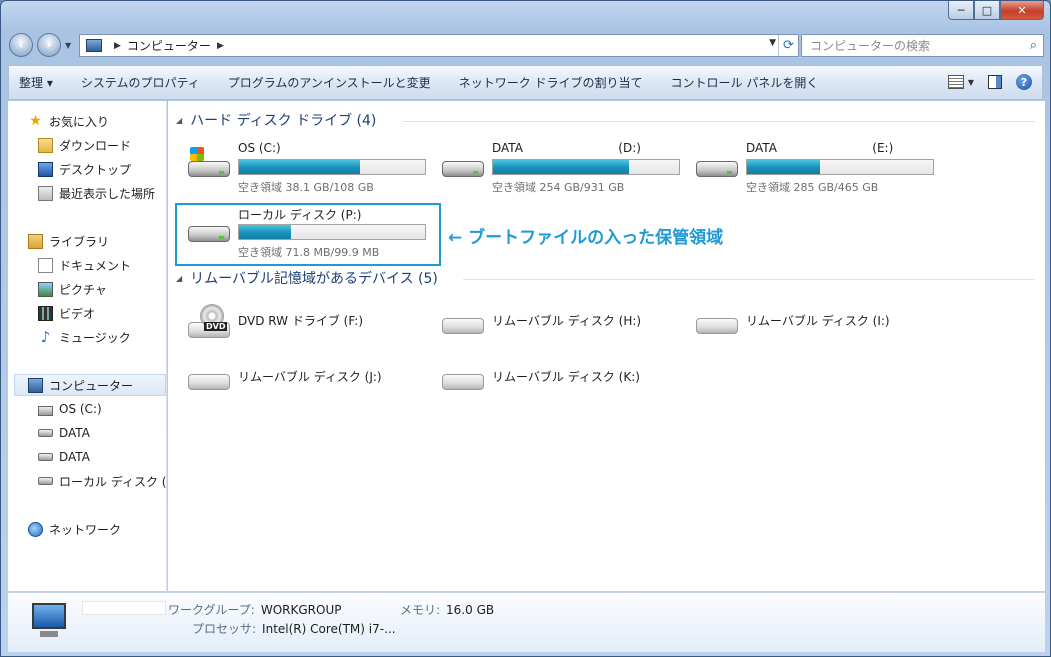  I want to click on highlight-box, so click(308, 234).